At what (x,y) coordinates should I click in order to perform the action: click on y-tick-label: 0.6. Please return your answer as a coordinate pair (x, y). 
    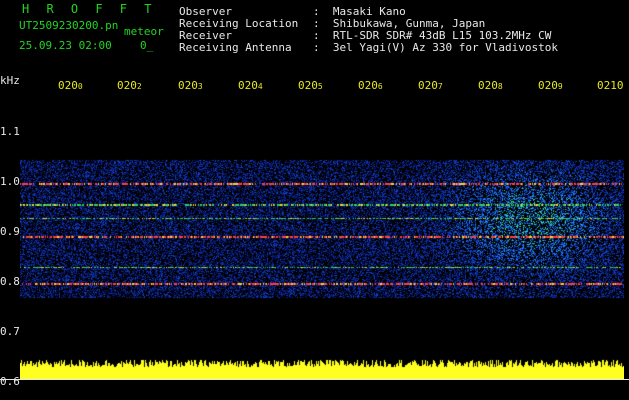
    Looking at the image, I should click on (10, 381).